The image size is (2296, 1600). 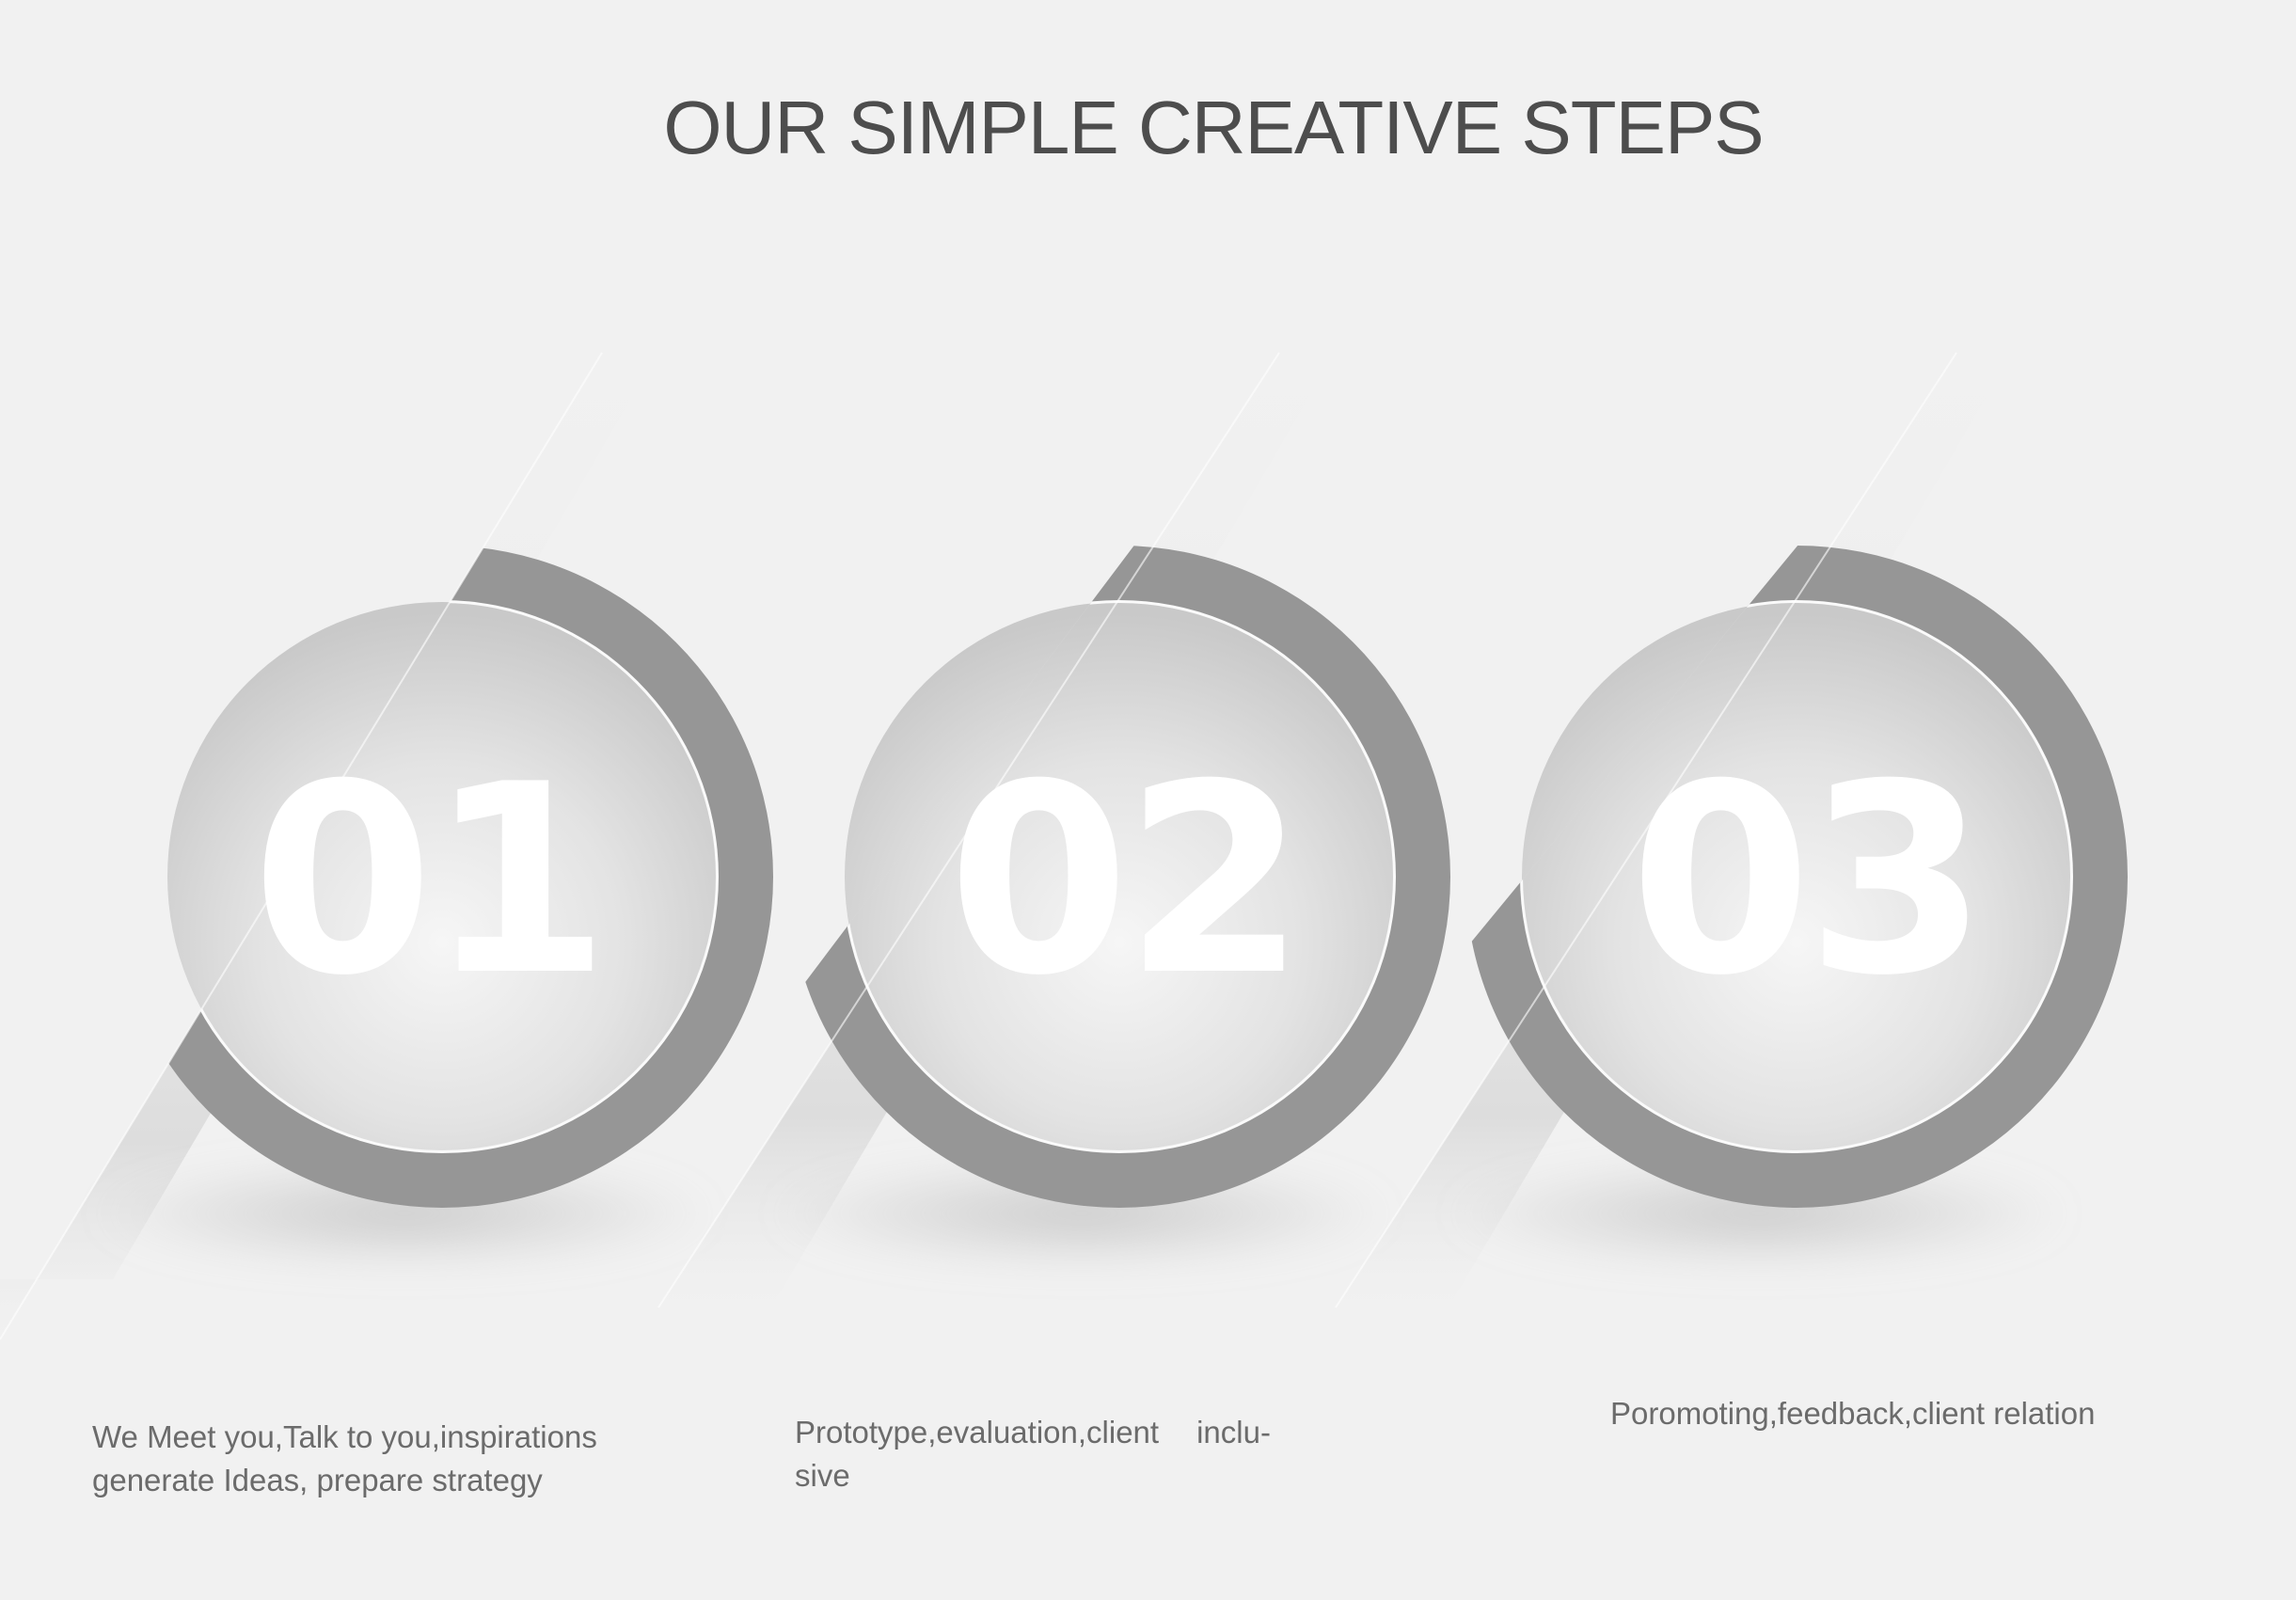 I want to click on step-2-description-hyphenated-part: inclu-, so click(x=1233, y=1432).